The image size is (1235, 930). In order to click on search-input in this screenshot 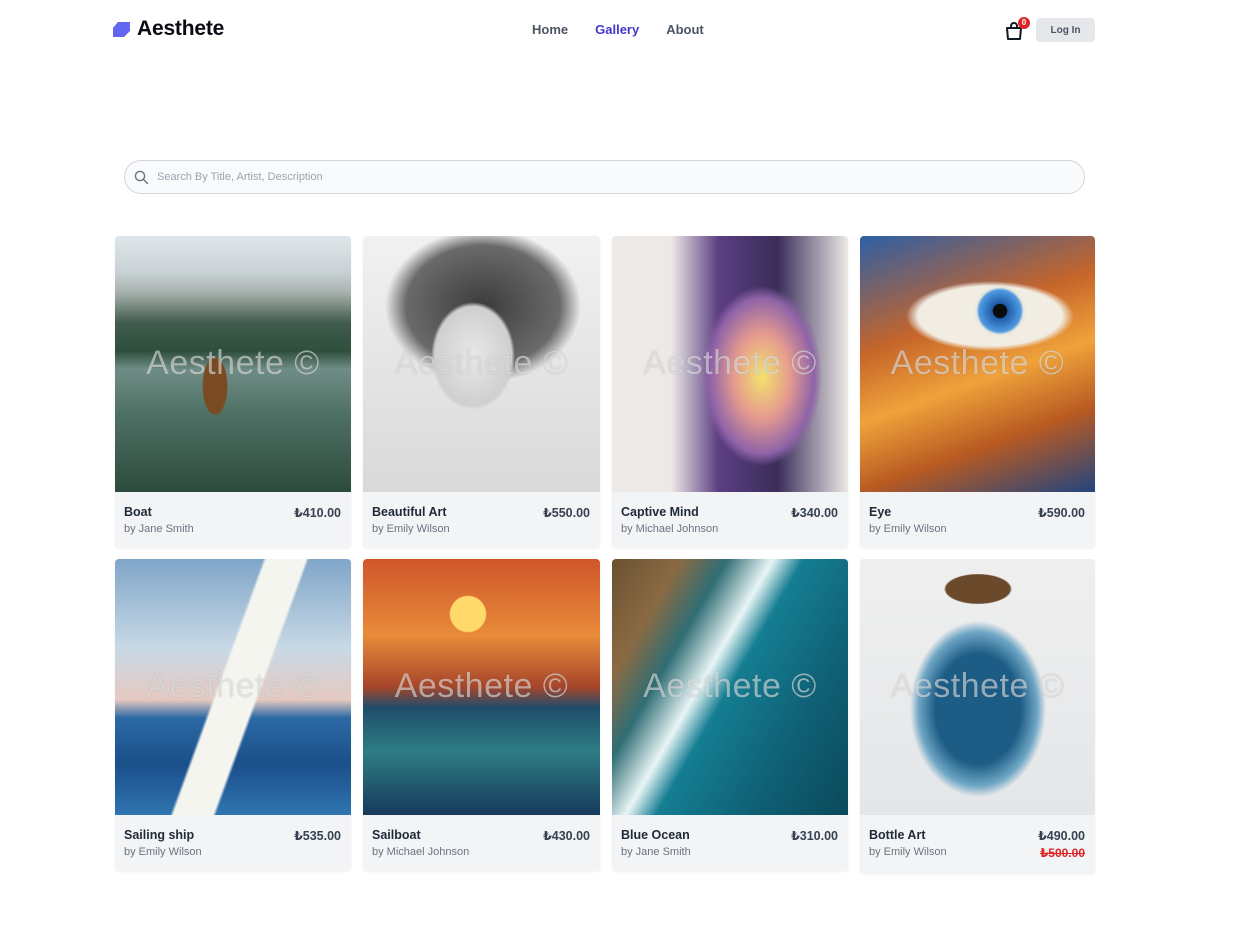, I will do `click(607, 177)`.